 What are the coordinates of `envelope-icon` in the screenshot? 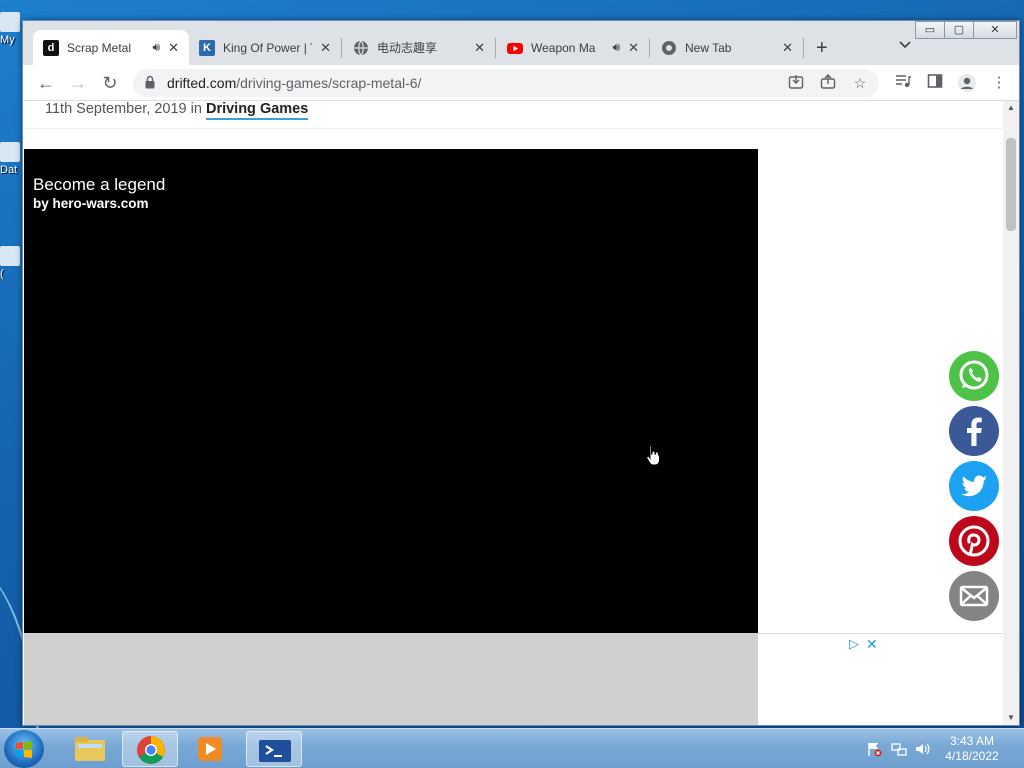 It's located at (974, 596).